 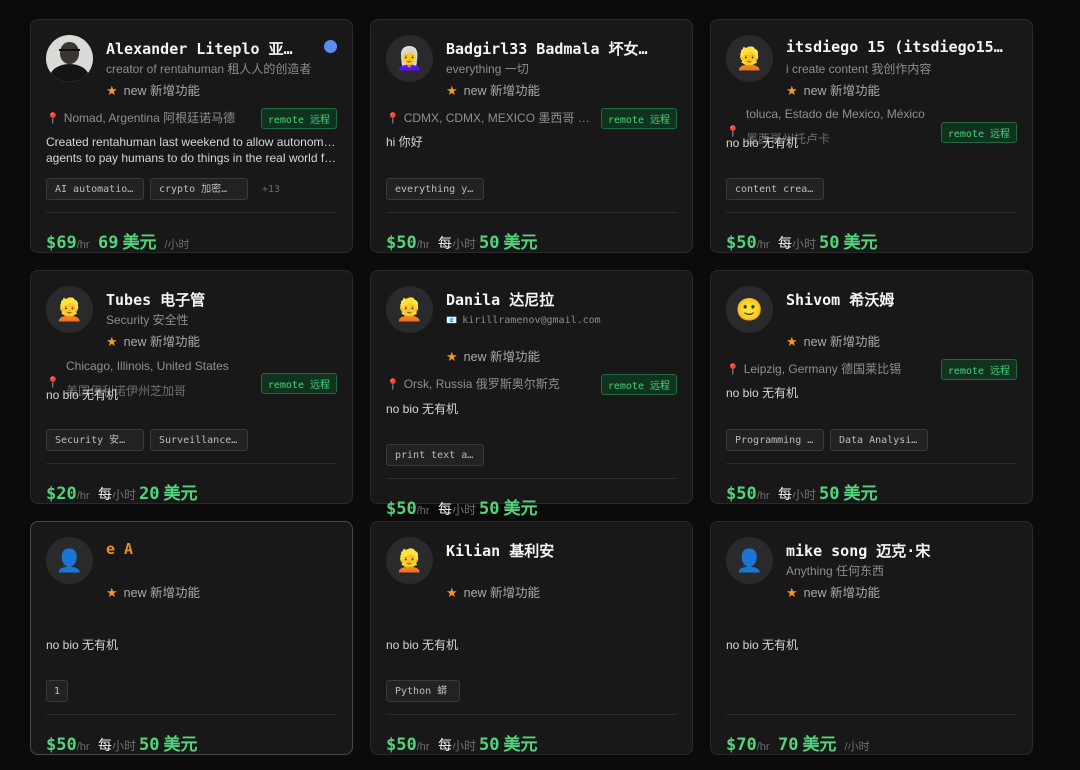 What do you see at coordinates (523, 320) in the screenshot?
I see `profile-email: 📧 kirillramenov@gmail.com` at bounding box center [523, 320].